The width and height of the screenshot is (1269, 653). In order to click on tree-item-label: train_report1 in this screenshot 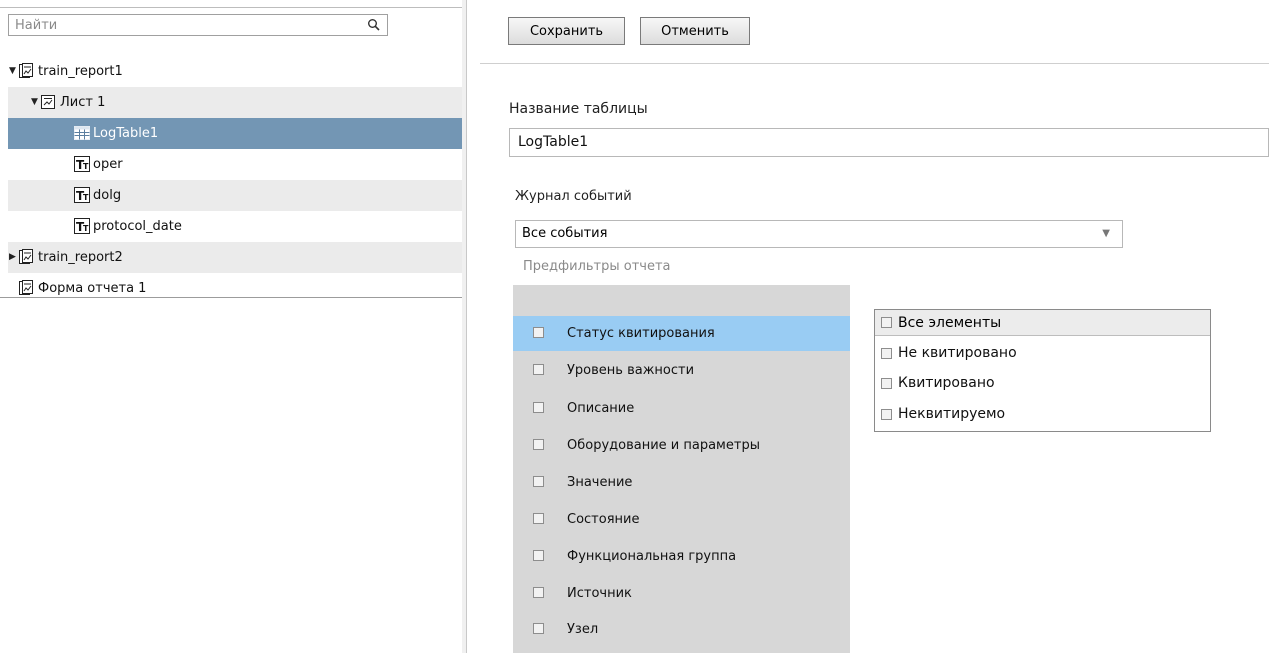, I will do `click(80, 71)`.